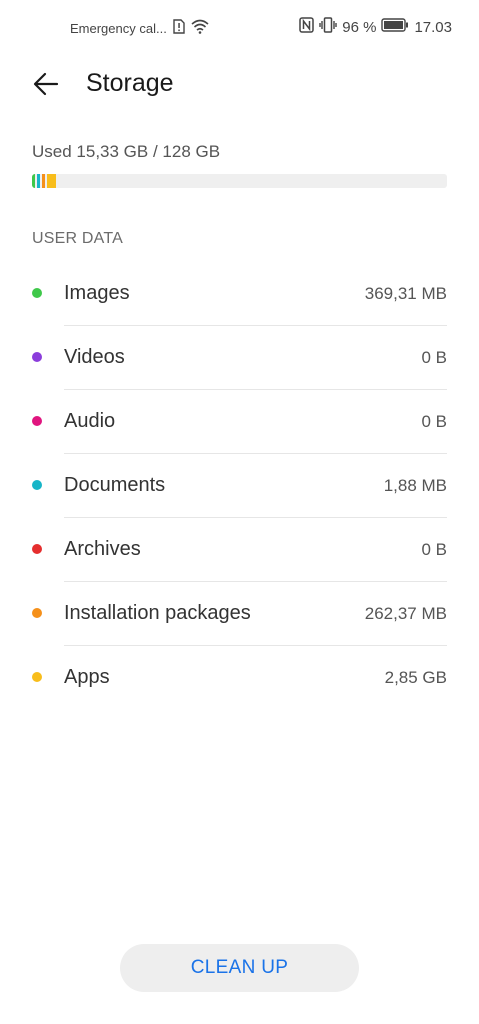 Image resolution: width=479 pixels, height=1024 pixels. Describe the element at coordinates (359, 27) in the screenshot. I see `battery-percent: 96 %` at that location.